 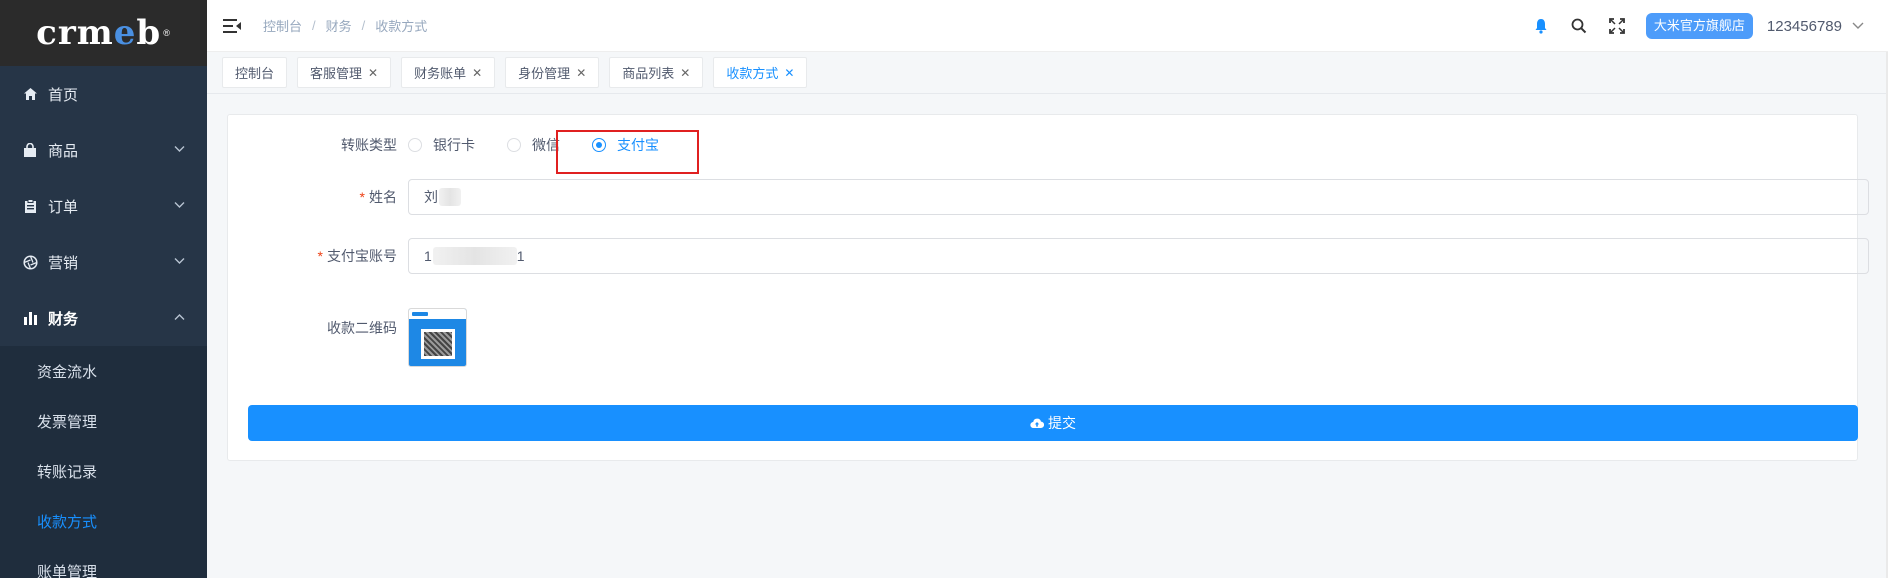 I want to click on header-actions: 大米官方旗舰店 123456789, so click(x=1710, y=26).